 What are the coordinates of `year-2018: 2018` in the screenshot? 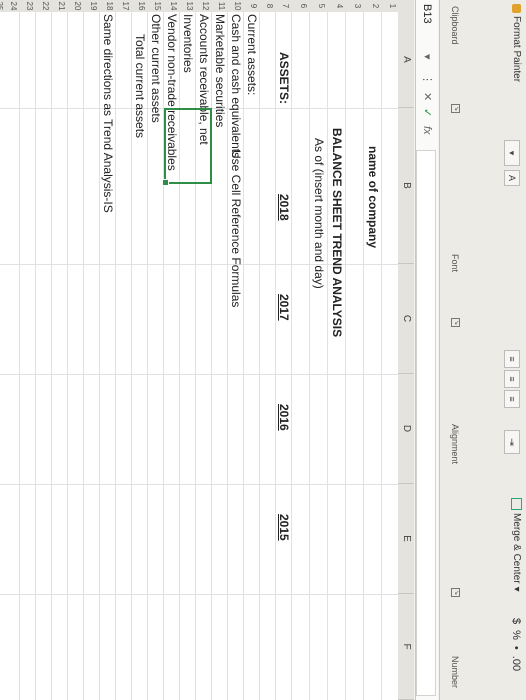 It's located at (284, 207).